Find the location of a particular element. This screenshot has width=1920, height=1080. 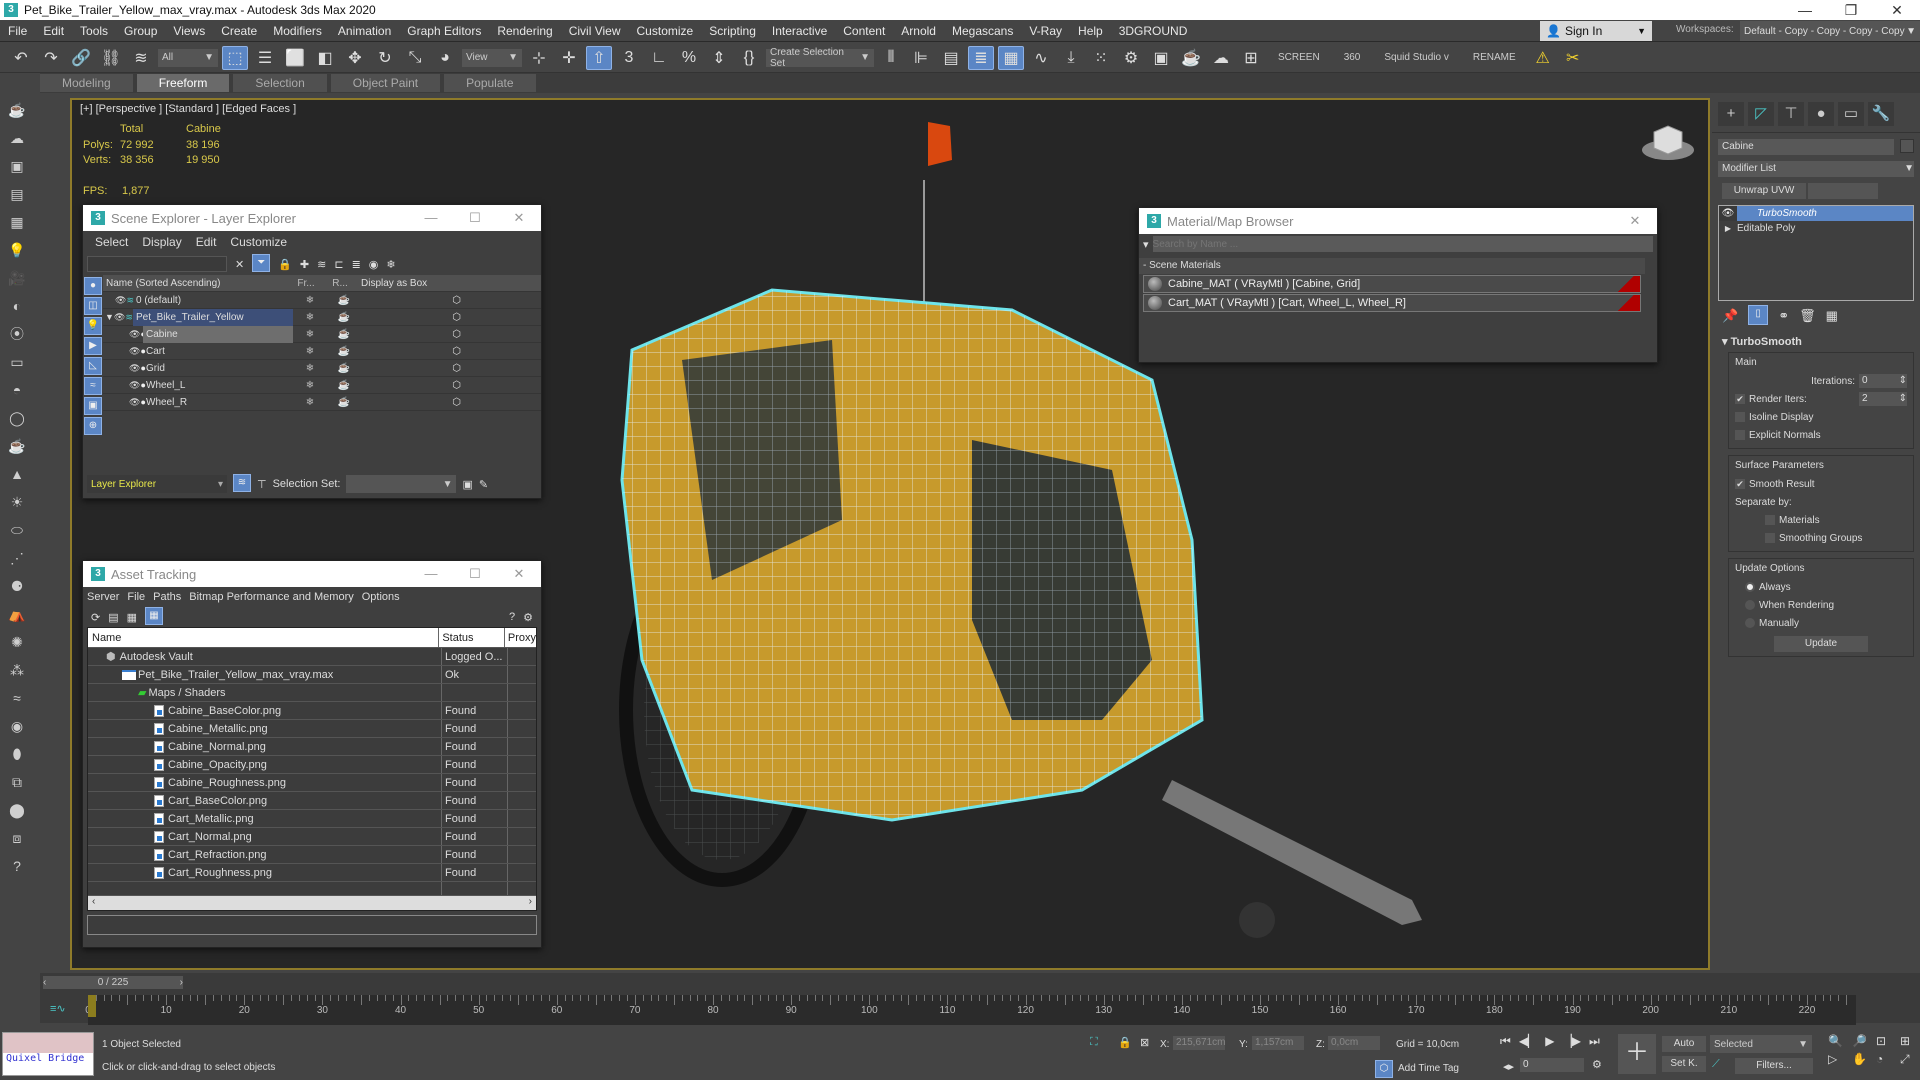

menu-civil-view: Civil View is located at coordinates (595, 31).